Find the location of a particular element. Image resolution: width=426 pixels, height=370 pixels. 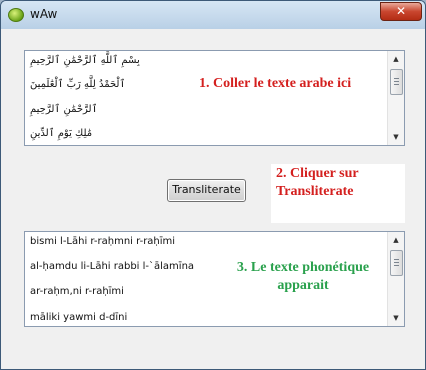

output-scrollbar: ▲ ▼ is located at coordinates (395, 279).